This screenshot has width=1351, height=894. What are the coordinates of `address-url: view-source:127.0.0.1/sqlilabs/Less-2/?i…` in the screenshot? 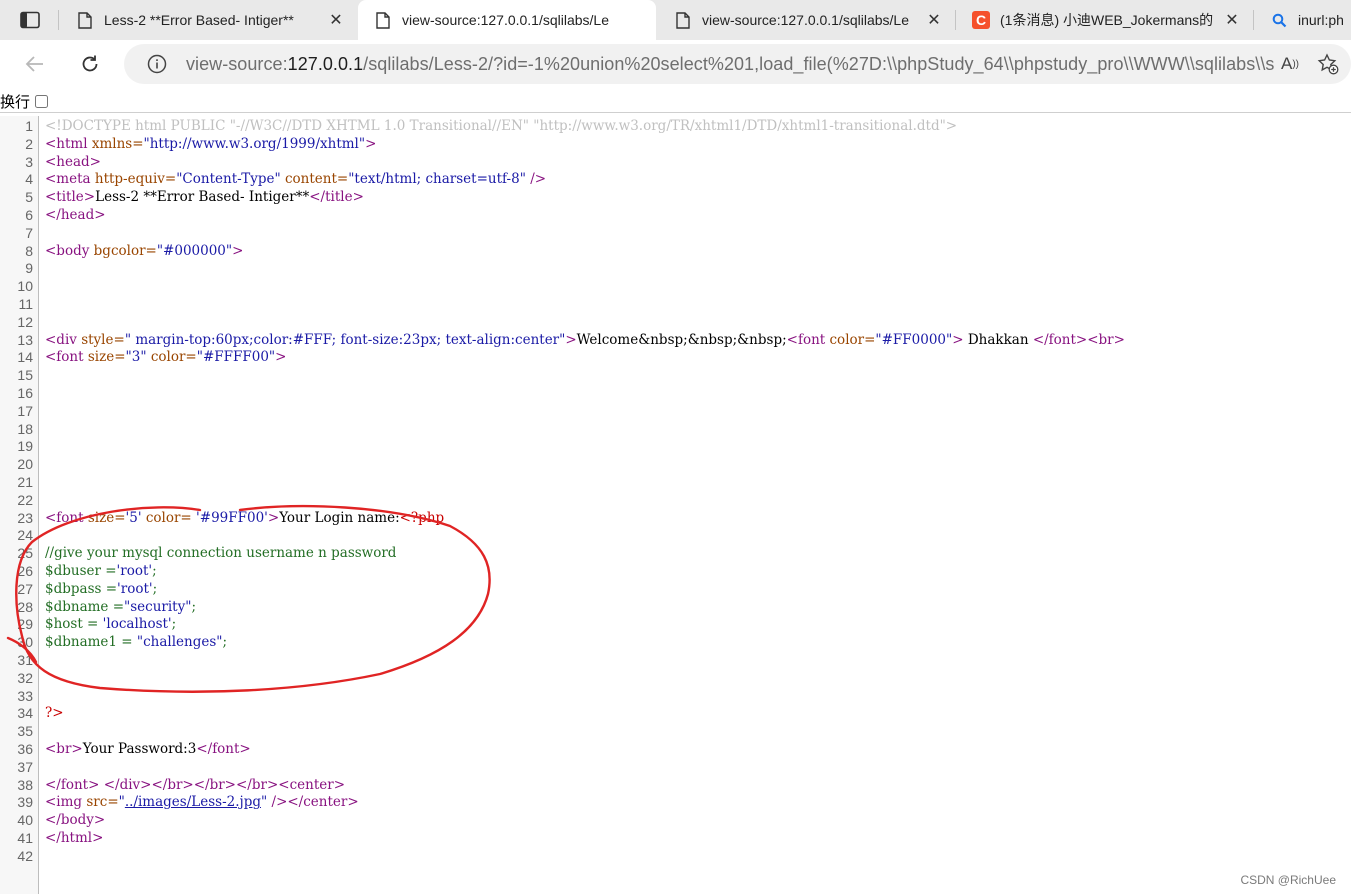 It's located at (730, 64).